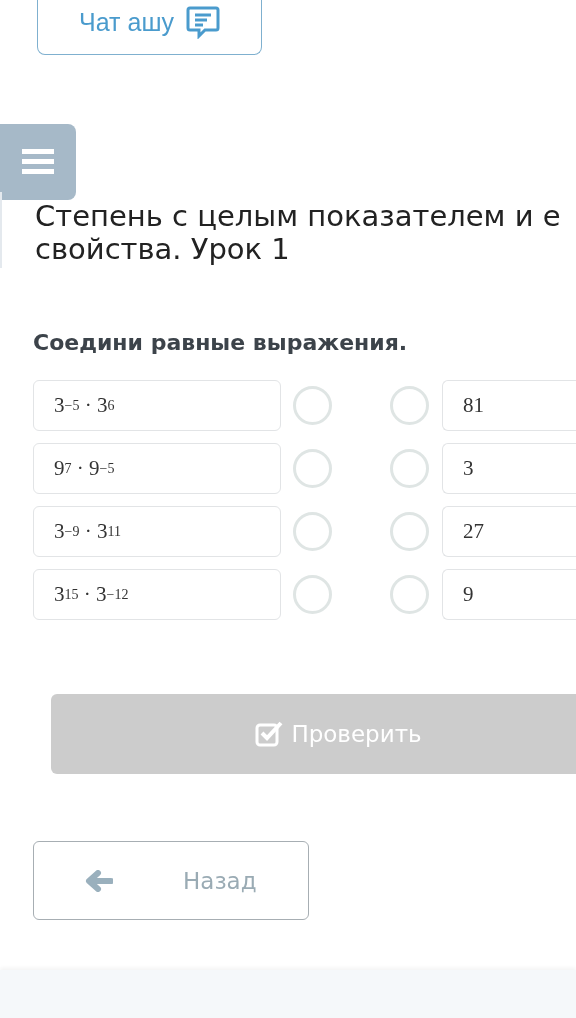 The height and width of the screenshot is (1018, 576). What do you see at coordinates (221, 342) in the screenshot?
I see `instruction-text: Соедини равные выражения.` at bounding box center [221, 342].